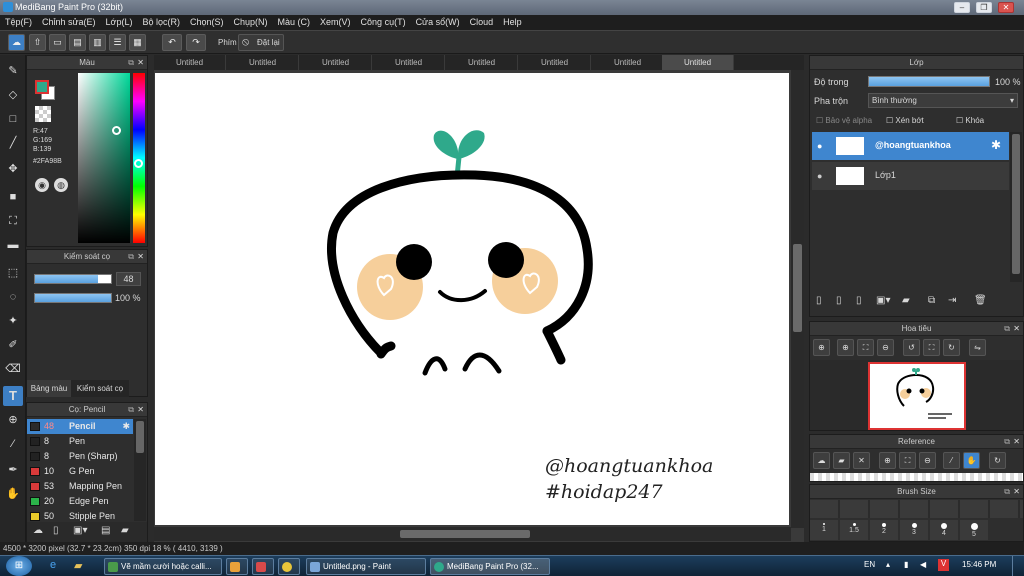  I want to click on gradient-tool-icon: ▬, so click(13, 245).